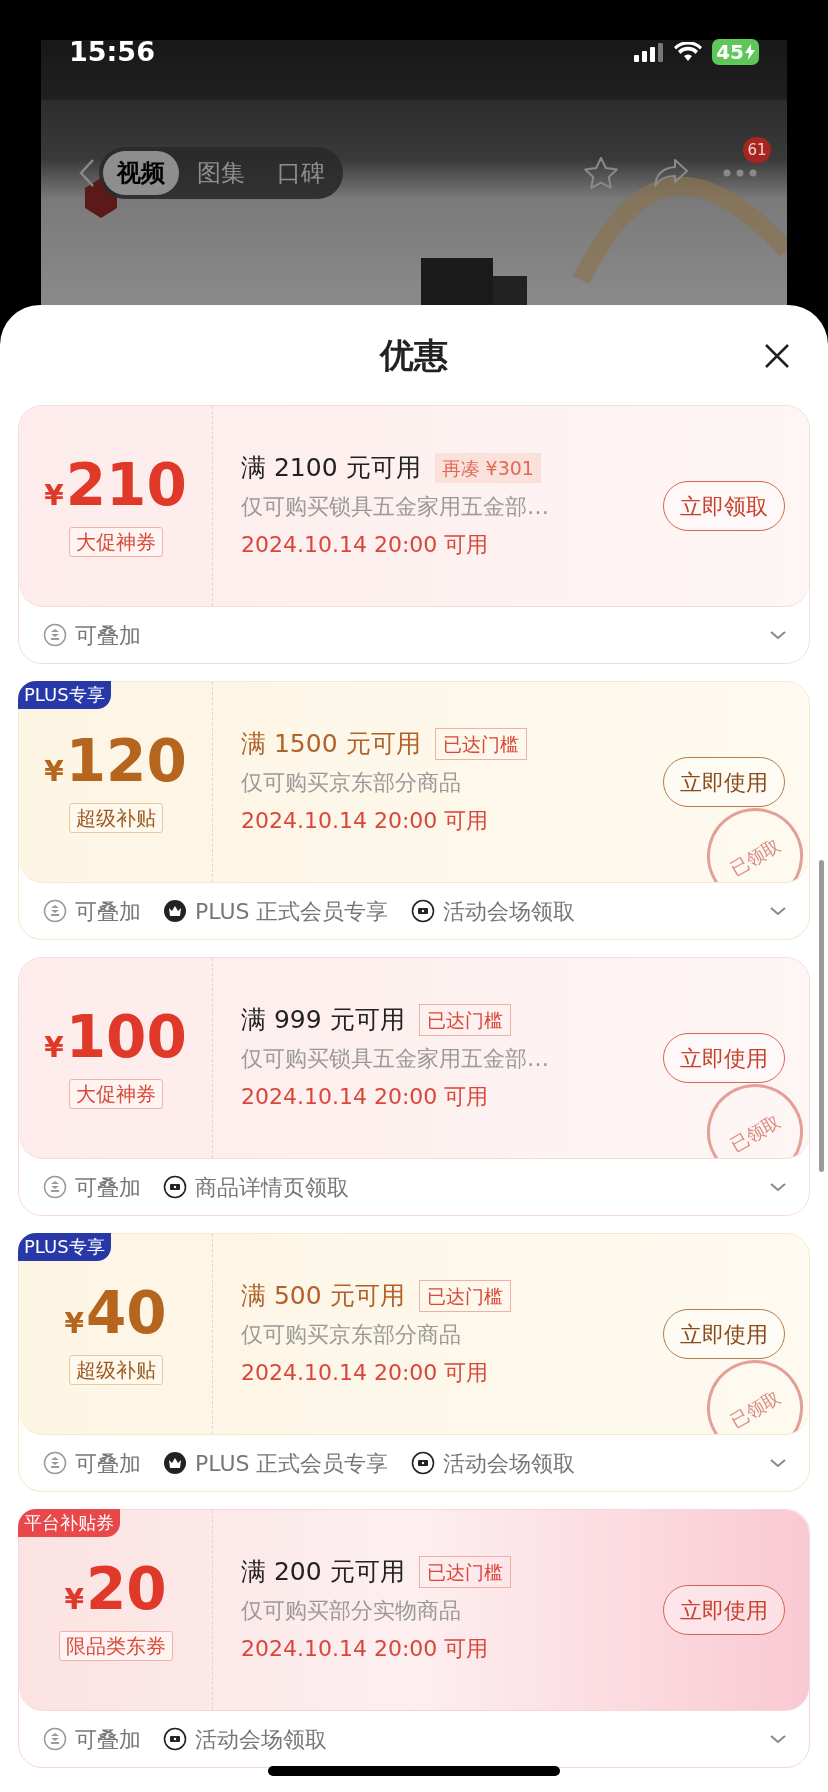  Describe the element at coordinates (601, 173) in the screenshot. I see `star-icon` at that location.